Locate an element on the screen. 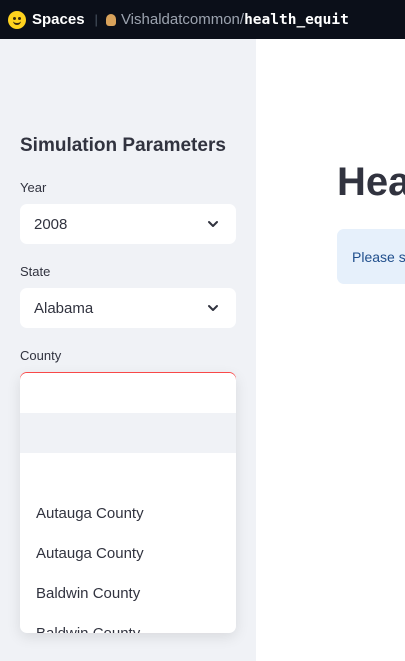 The image size is (405, 661). year-select: 2008 is located at coordinates (128, 224).